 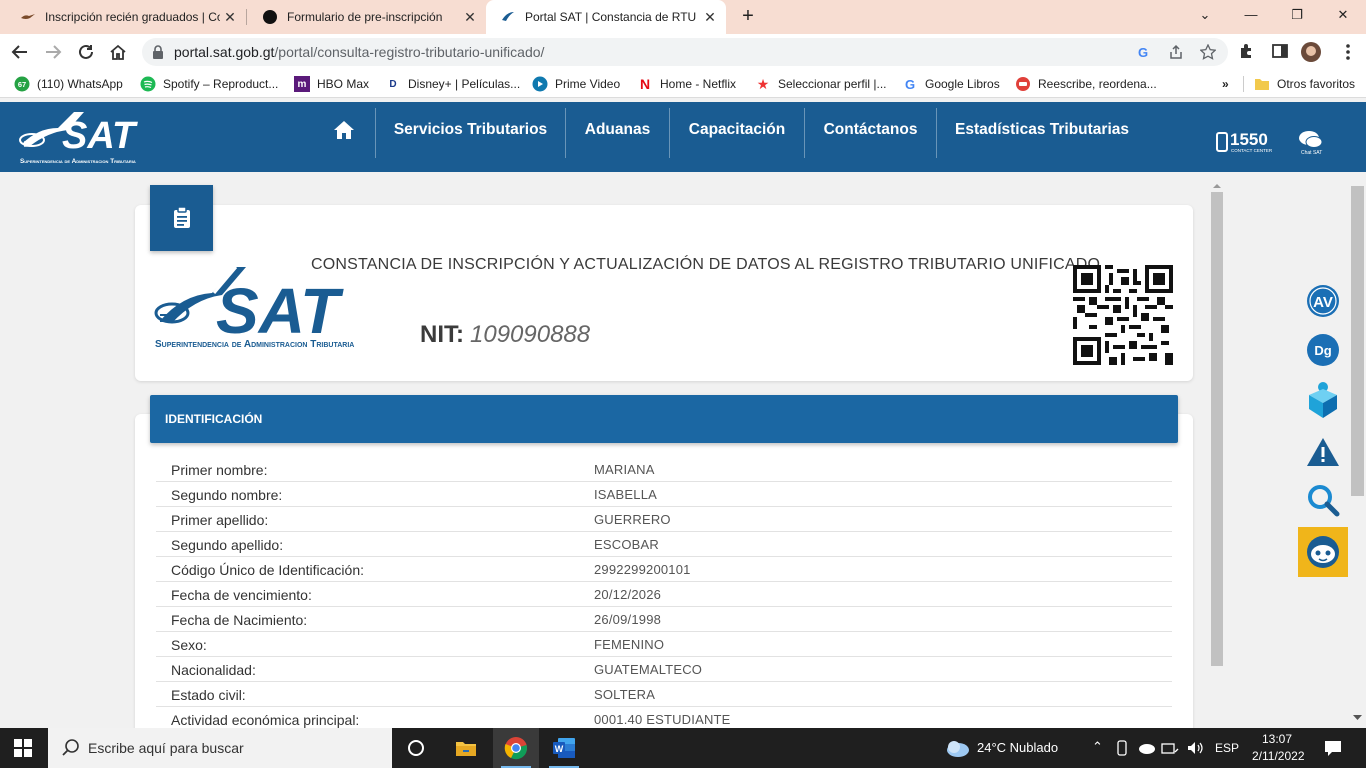 What do you see at coordinates (68, 84) in the screenshot?
I see `bookmark-whatsapp: 67 (110) WhatsApp` at bounding box center [68, 84].